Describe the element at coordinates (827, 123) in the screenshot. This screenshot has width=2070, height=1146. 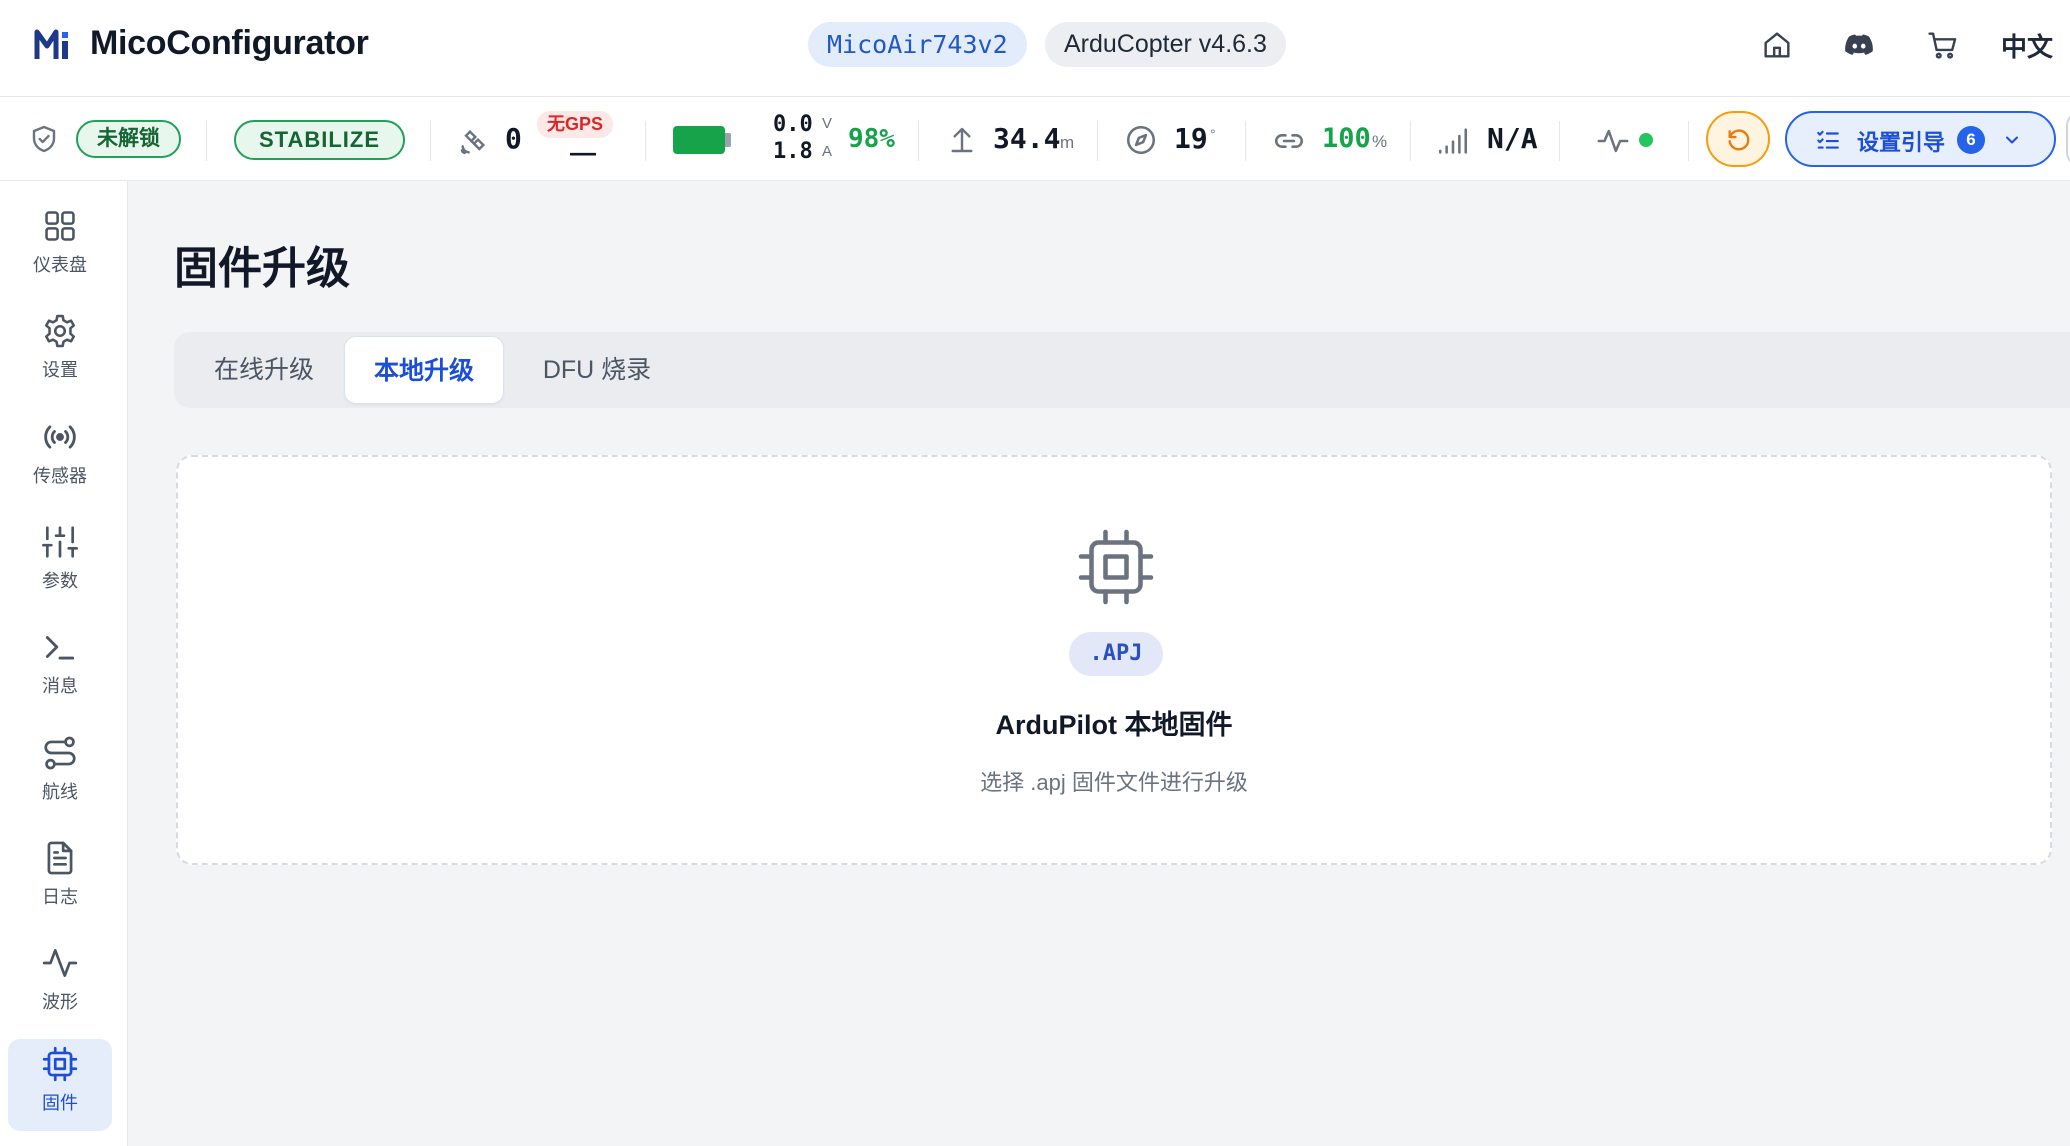
I see `voltage-unit: V` at that location.